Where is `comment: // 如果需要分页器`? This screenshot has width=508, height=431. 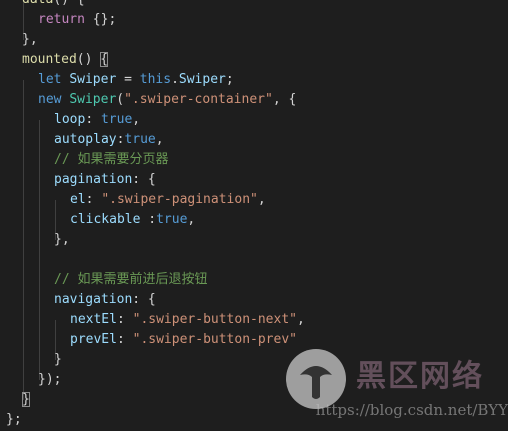 comment: // 如果需要分页器 is located at coordinates (111, 159).